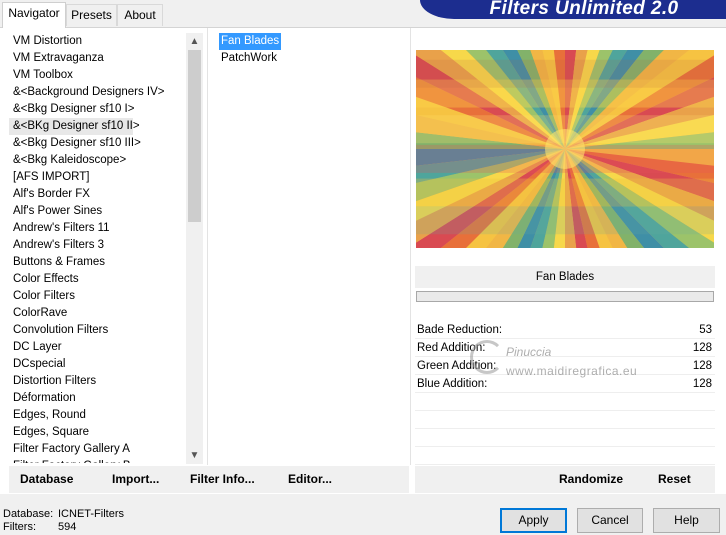  What do you see at coordinates (74, 126) in the screenshot?
I see `category-item: &<BKg Designer sf10 II>` at bounding box center [74, 126].